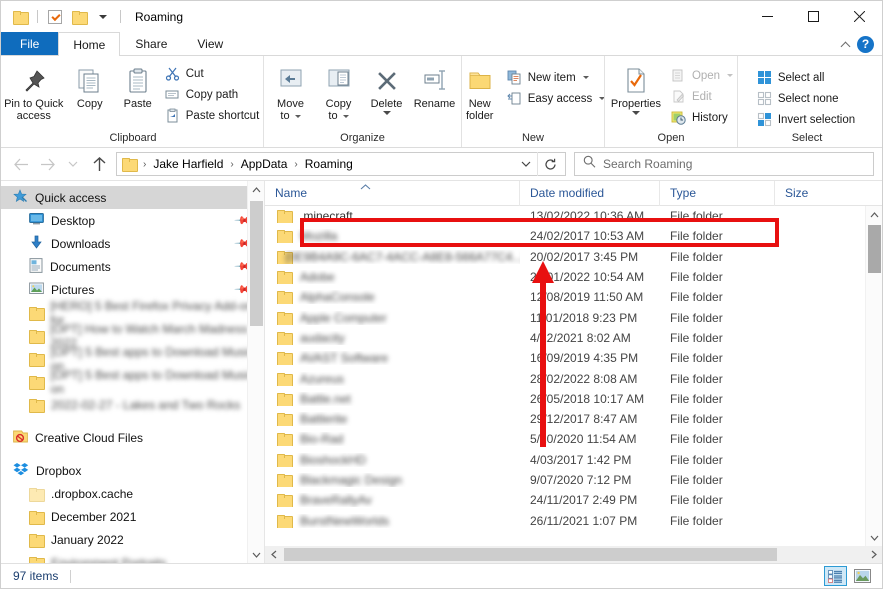  Describe the element at coordinates (213, 94) in the screenshot. I see `copy-path-button: Copy path` at that location.